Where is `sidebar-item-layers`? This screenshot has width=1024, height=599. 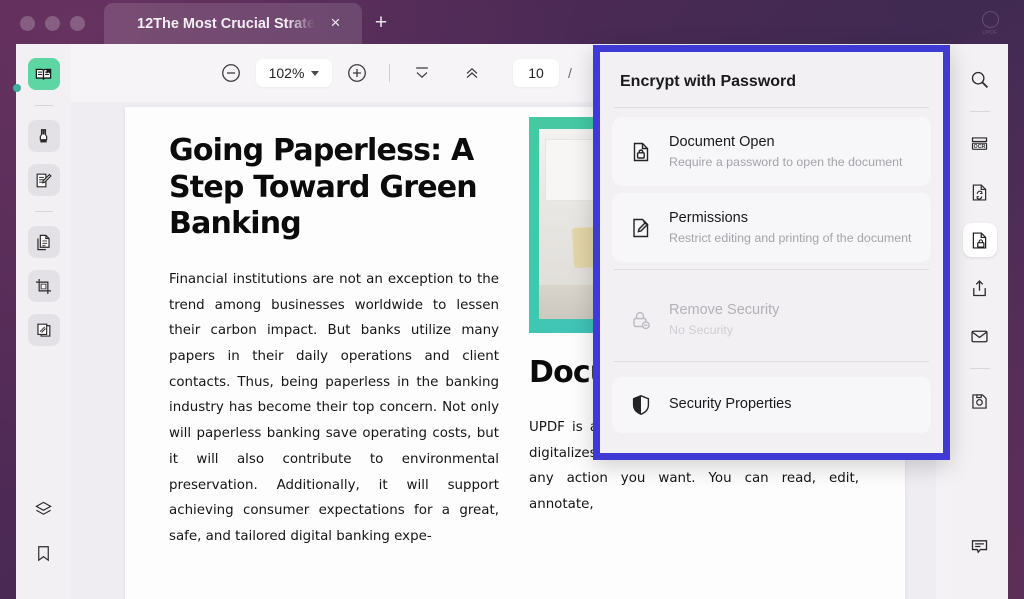
sidebar-item-layers is located at coordinates (44, 509).